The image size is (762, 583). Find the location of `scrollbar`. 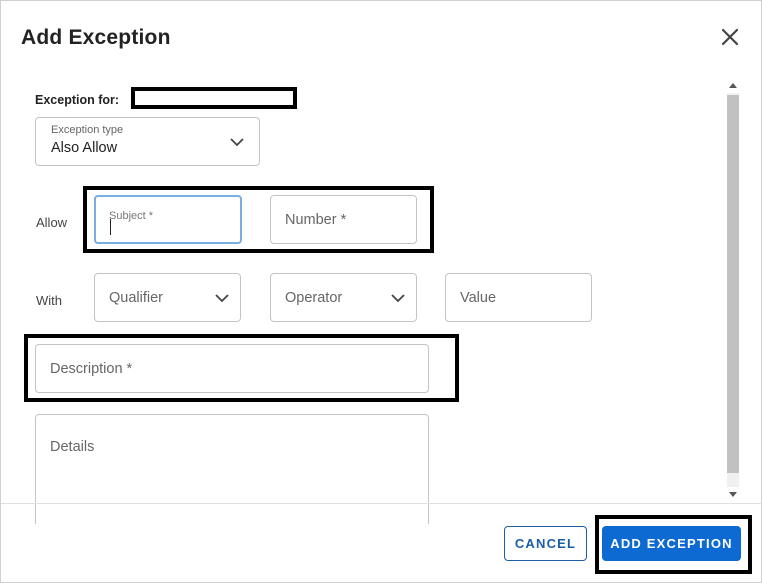

scrollbar is located at coordinates (733, 290).